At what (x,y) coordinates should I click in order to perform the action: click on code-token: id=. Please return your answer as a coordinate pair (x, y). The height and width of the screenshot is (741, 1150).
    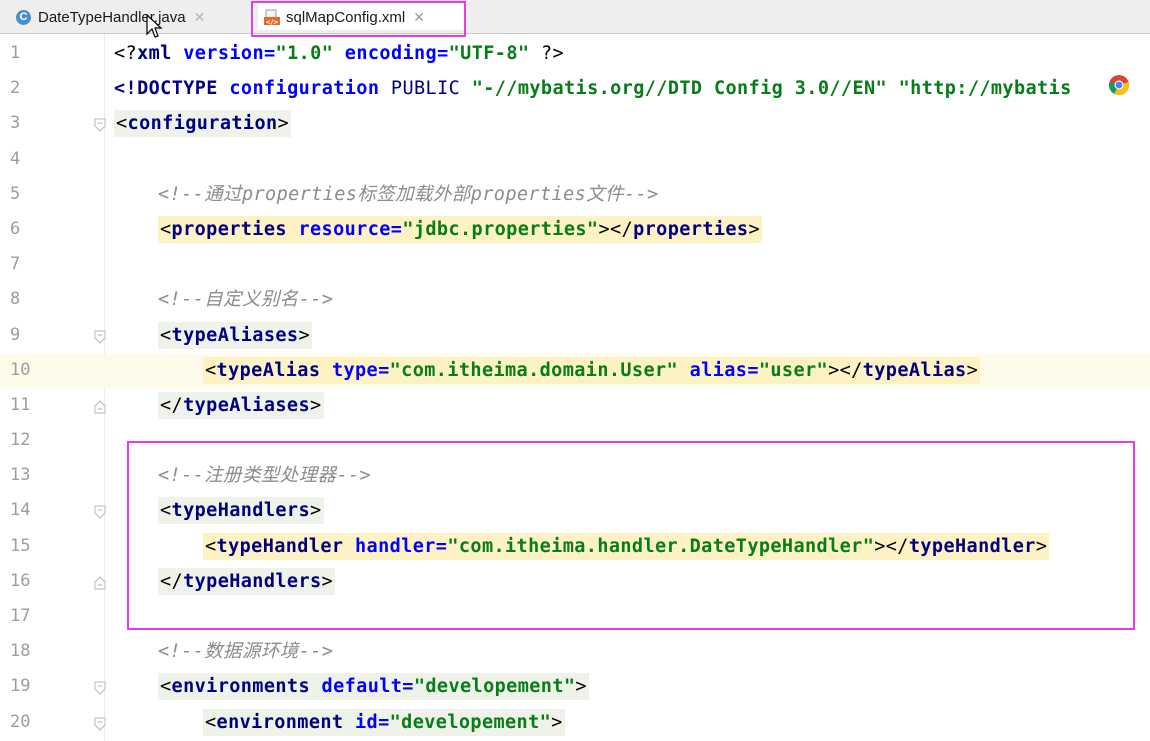
    Looking at the image, I should click on (372, 722).